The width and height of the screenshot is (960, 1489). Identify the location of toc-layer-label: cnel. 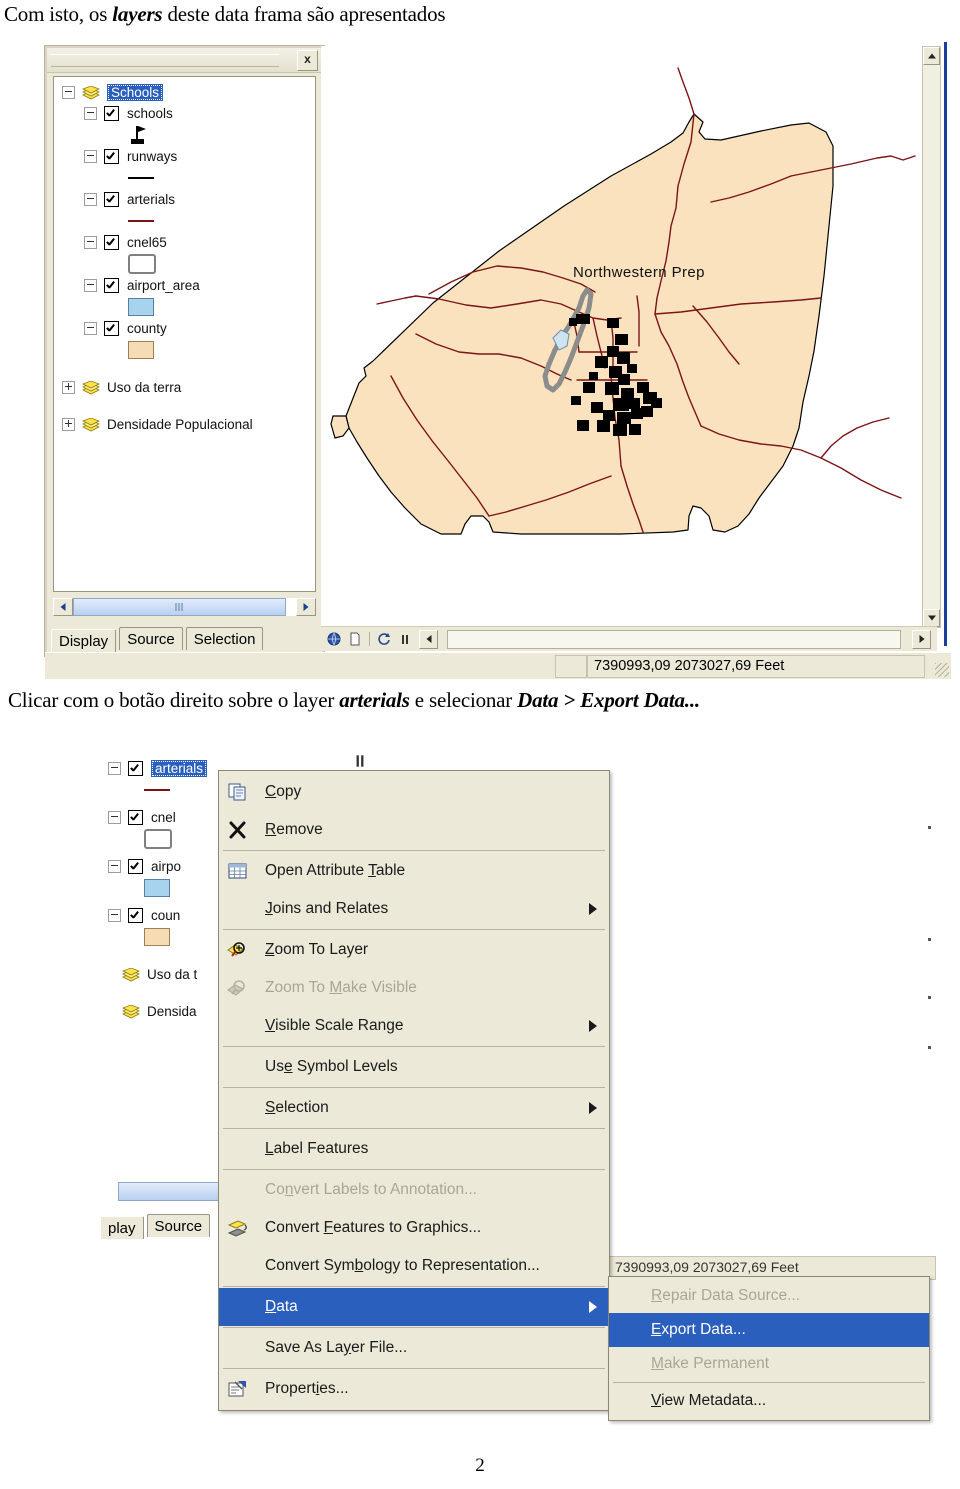
(163, 817).